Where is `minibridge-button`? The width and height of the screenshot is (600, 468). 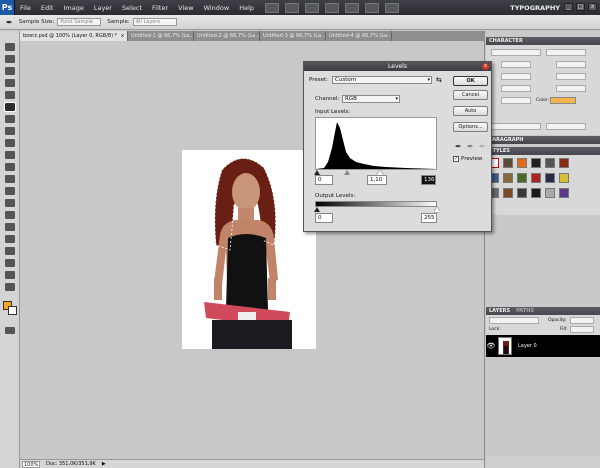 minibridge-button is located at coordinates (292, 7).